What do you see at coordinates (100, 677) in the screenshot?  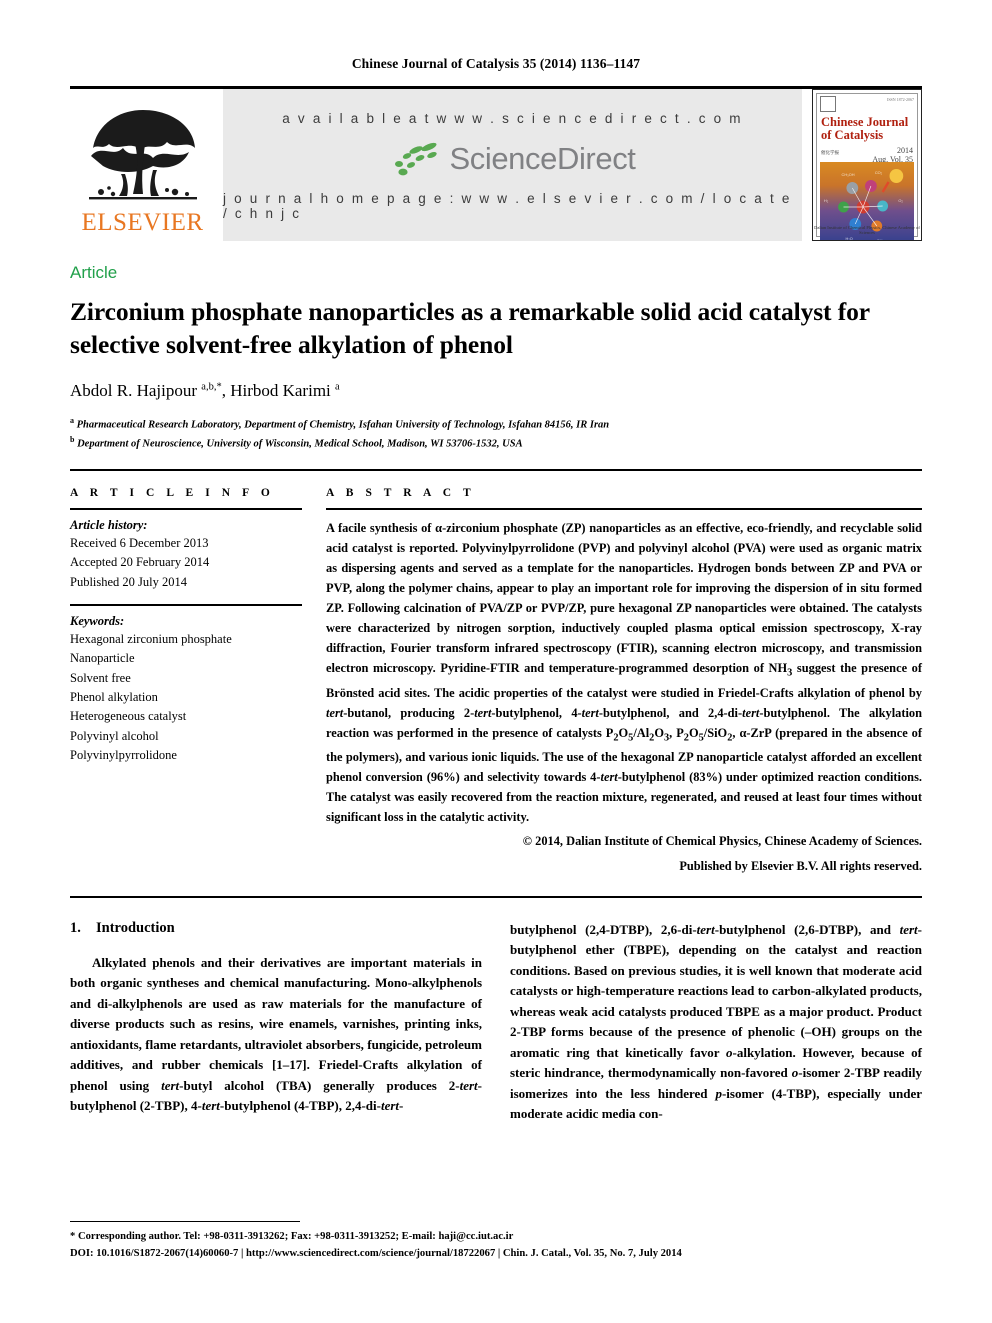 I see `keyword-item: Solvent free` at bounding box center [100, 677].